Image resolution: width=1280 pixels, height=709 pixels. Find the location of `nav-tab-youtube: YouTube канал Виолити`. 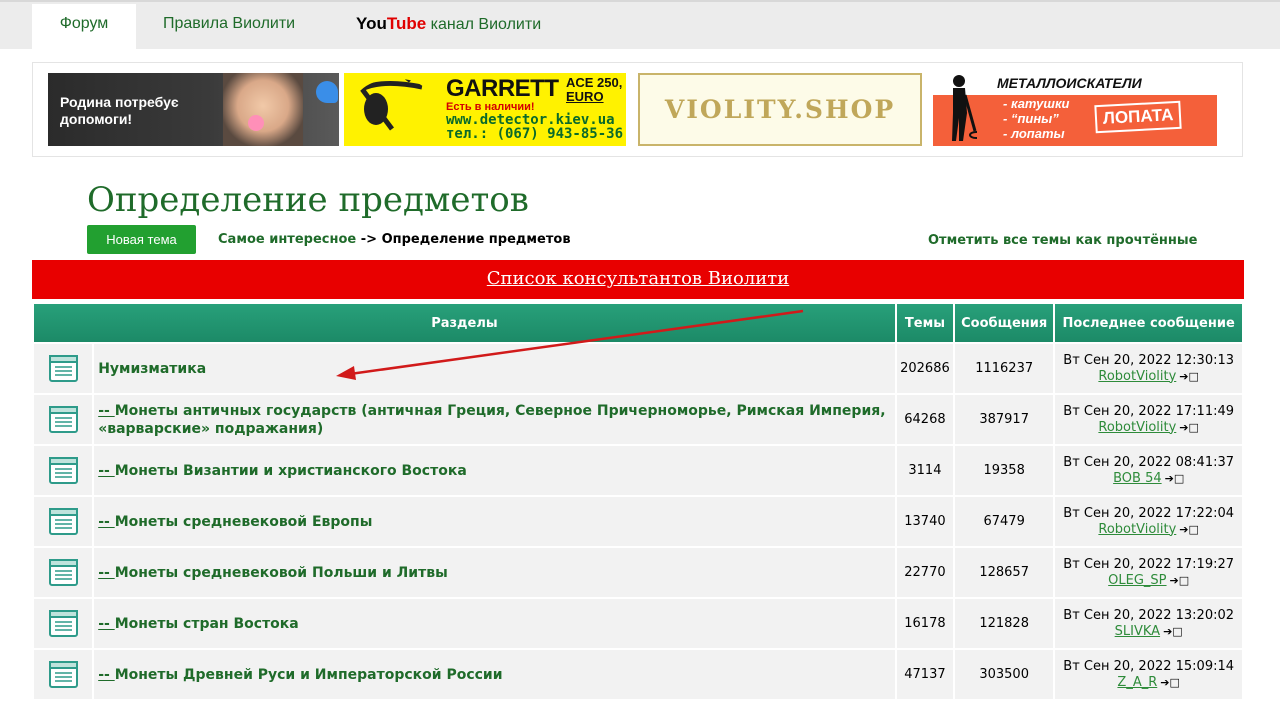

nav-tab-youtube: YouTube канал Виолити is located at coordinates (448, 27).